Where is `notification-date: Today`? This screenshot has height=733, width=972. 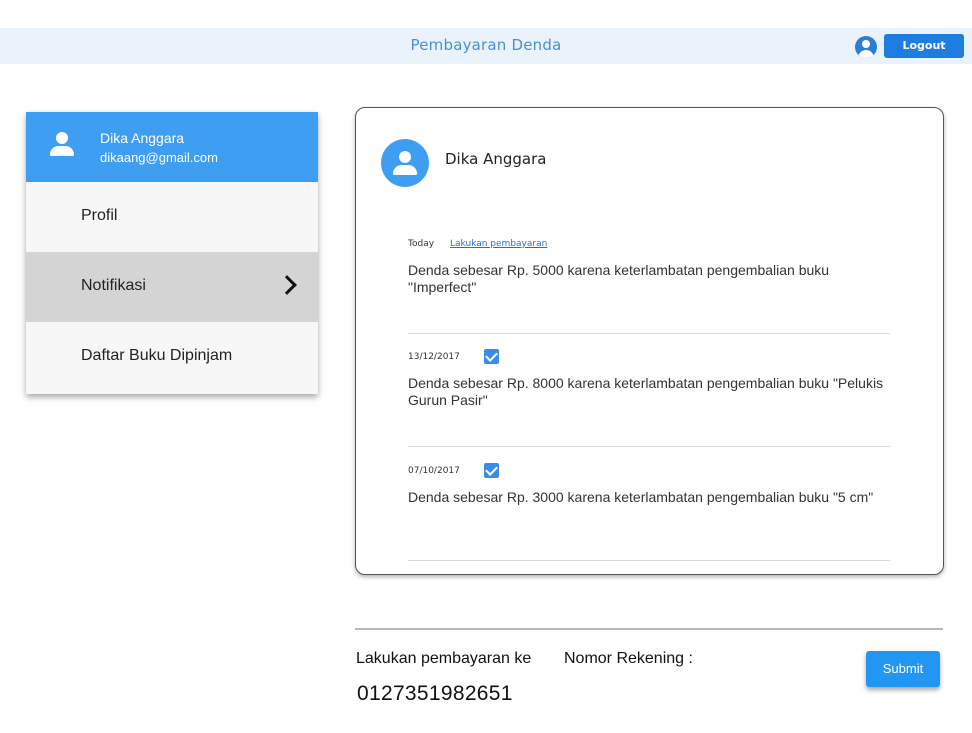 notification-date: Today is located at coordinates (421, 244).